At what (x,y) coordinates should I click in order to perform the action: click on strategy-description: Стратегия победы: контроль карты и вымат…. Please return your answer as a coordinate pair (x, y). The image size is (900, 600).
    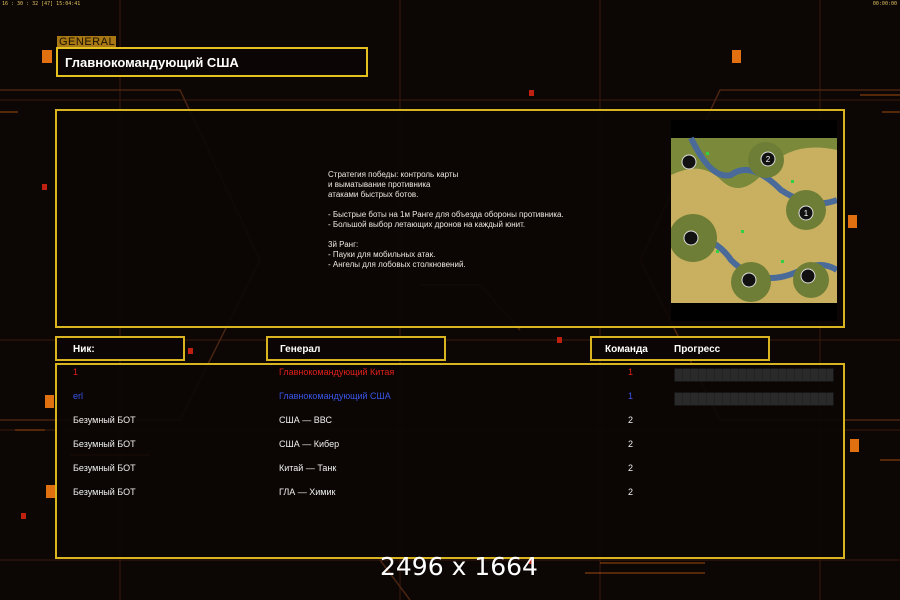
    Looking at the image, I should click on (446, 219).